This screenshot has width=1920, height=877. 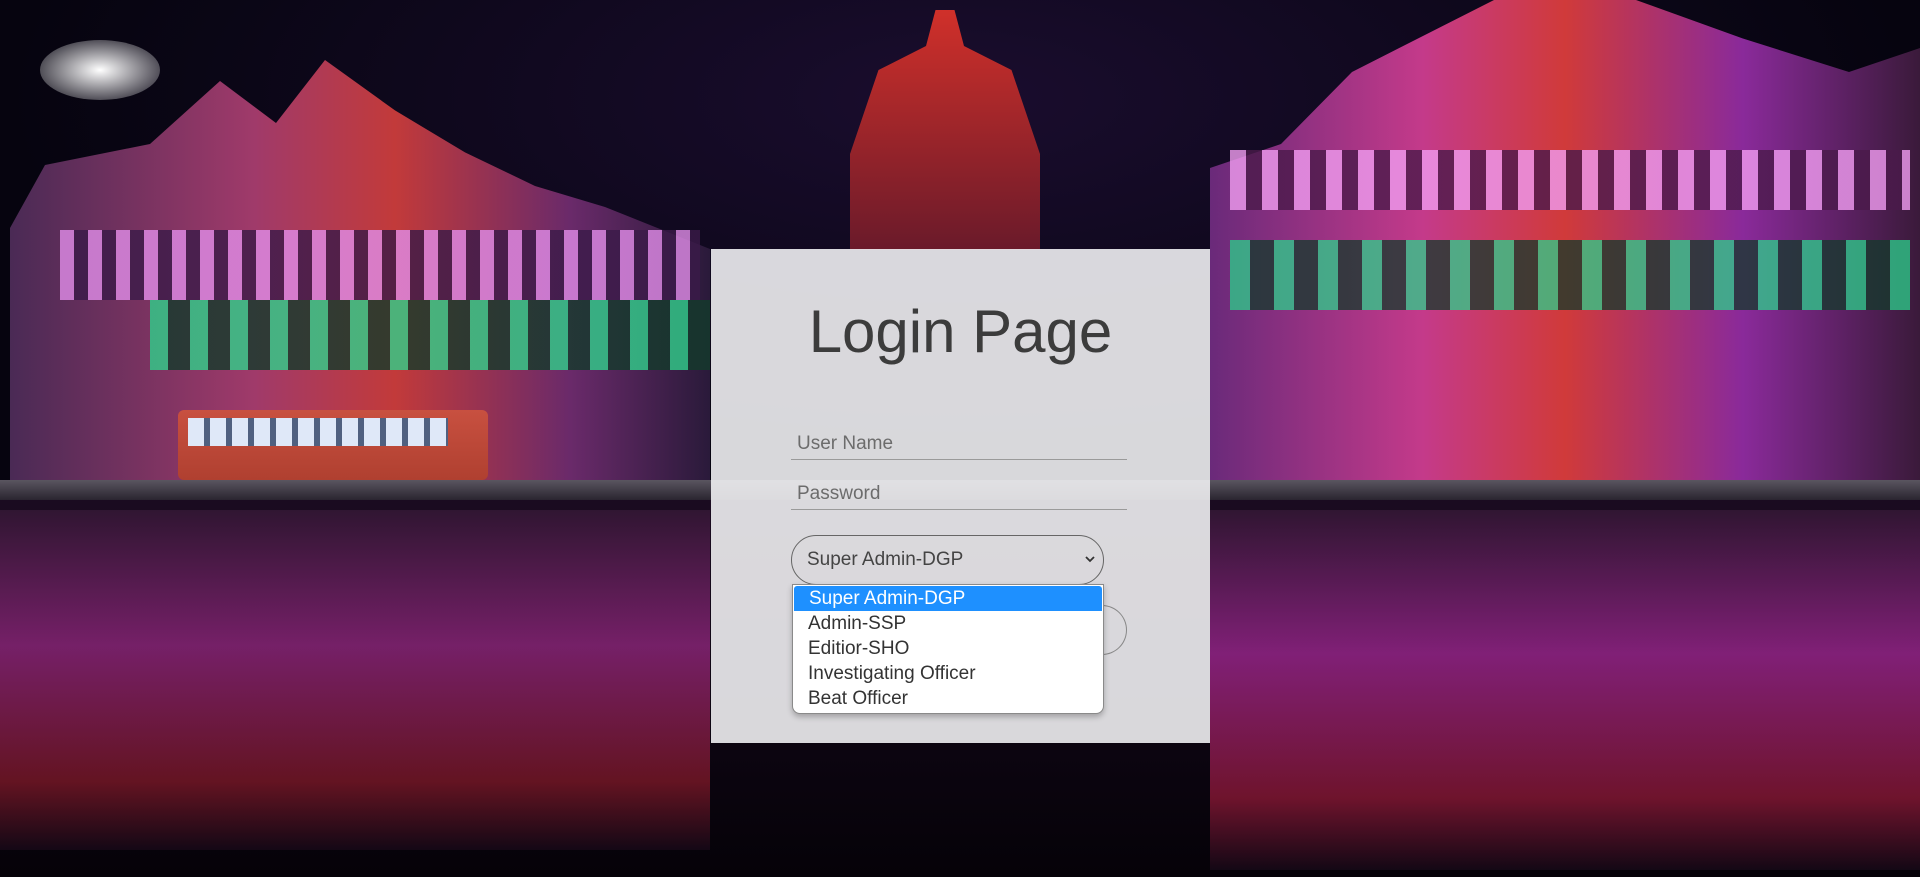 I want to click on role-option-admin-ssp: Admin-SSP, so click(x=948, y=623).